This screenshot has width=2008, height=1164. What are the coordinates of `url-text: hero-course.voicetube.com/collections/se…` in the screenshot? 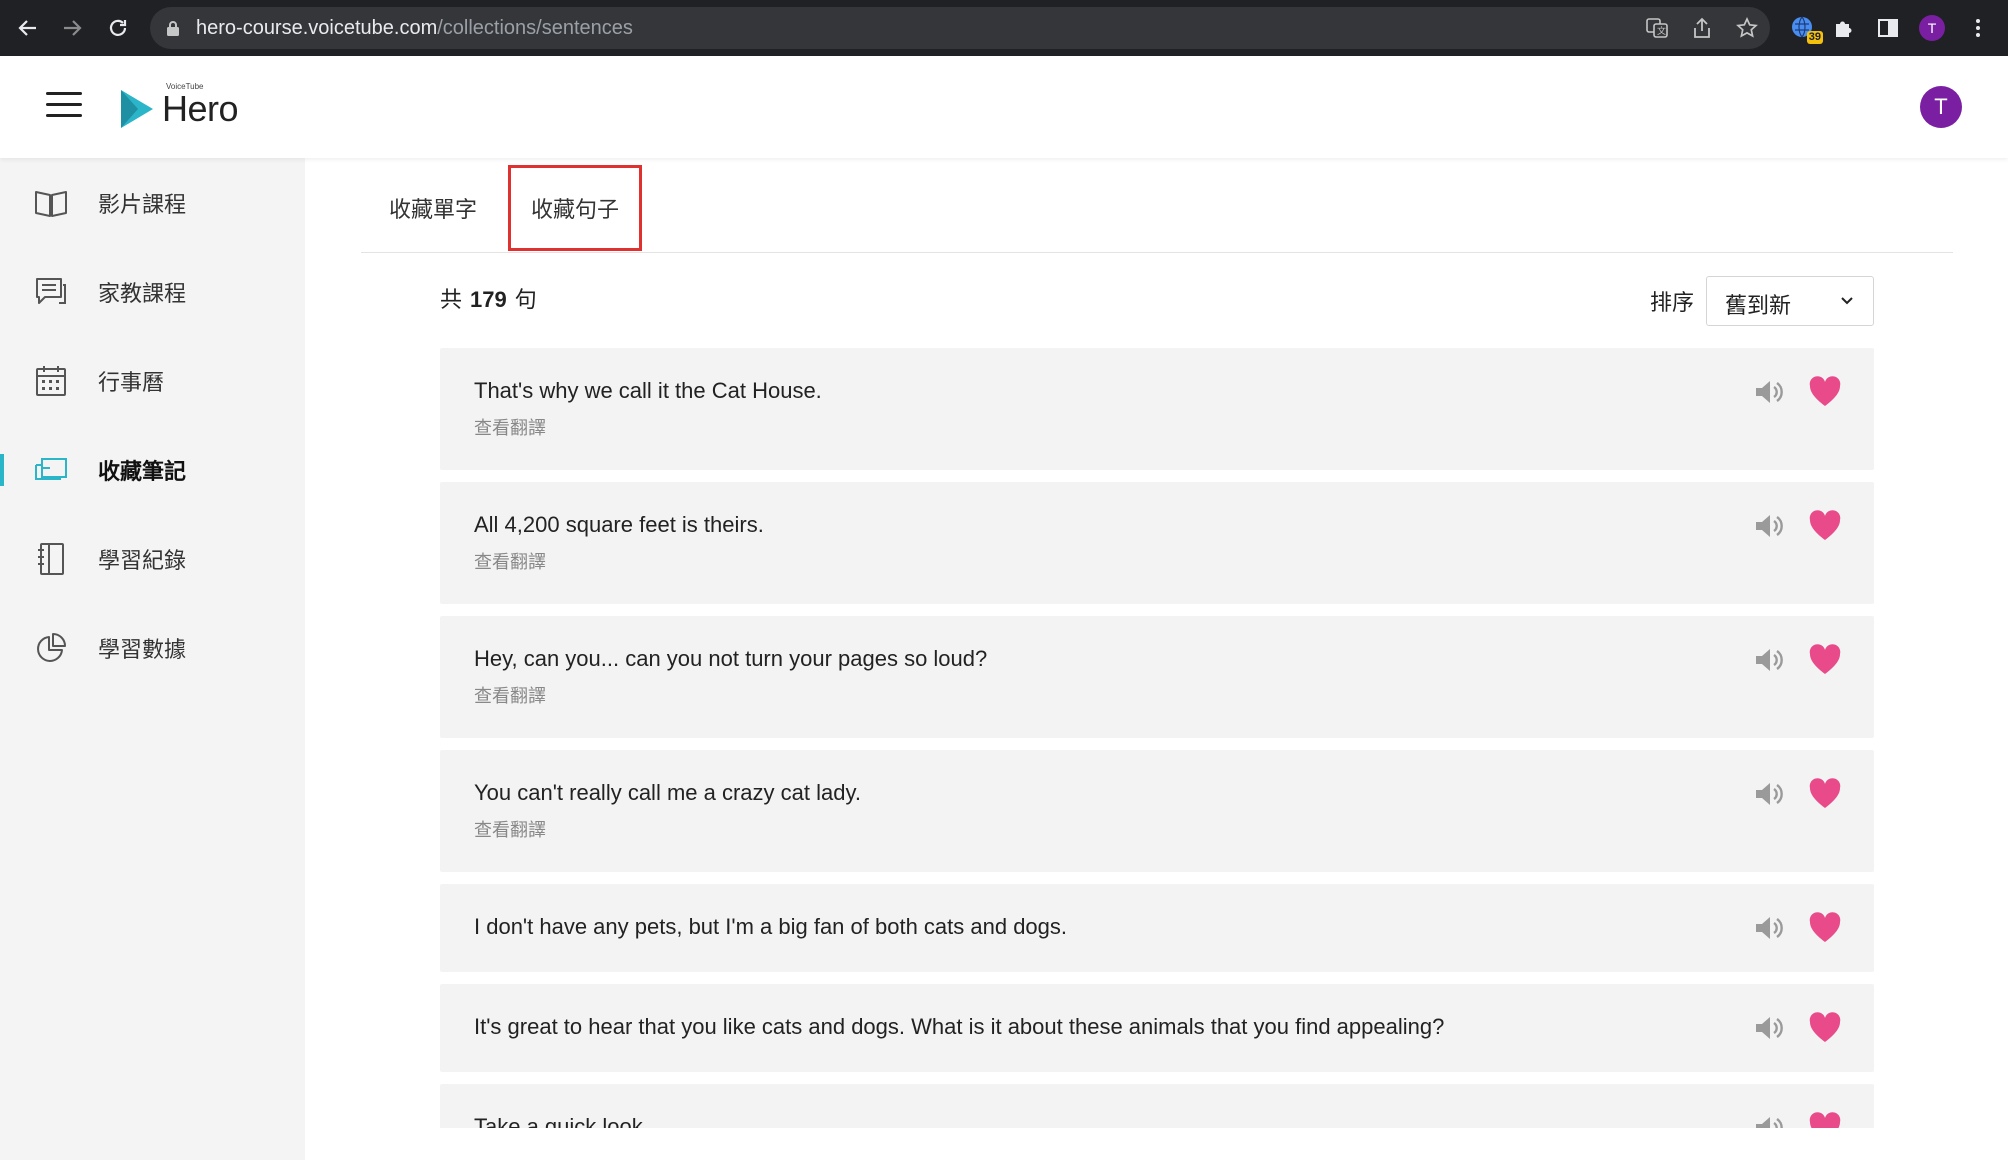 It's located at (414, 28).